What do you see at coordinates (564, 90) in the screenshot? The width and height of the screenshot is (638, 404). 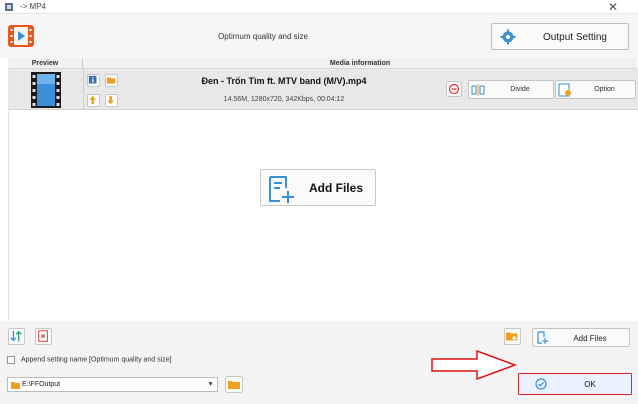 I see `option-icon` at bounding box center [564, 90].